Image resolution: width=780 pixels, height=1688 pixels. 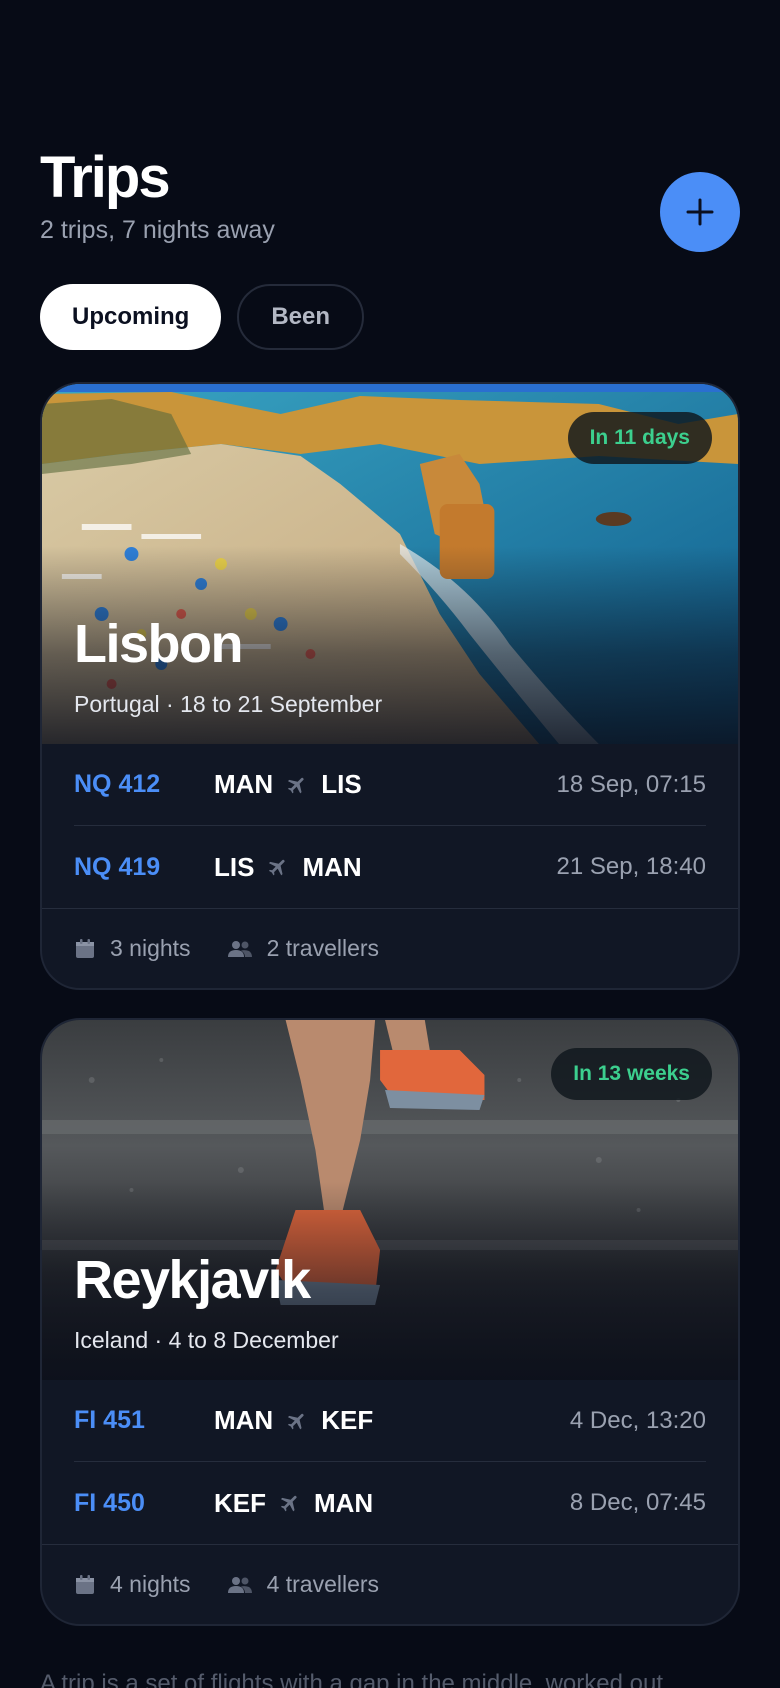 I want to click on destination-code: KEF, so click(x=347, y=1420).